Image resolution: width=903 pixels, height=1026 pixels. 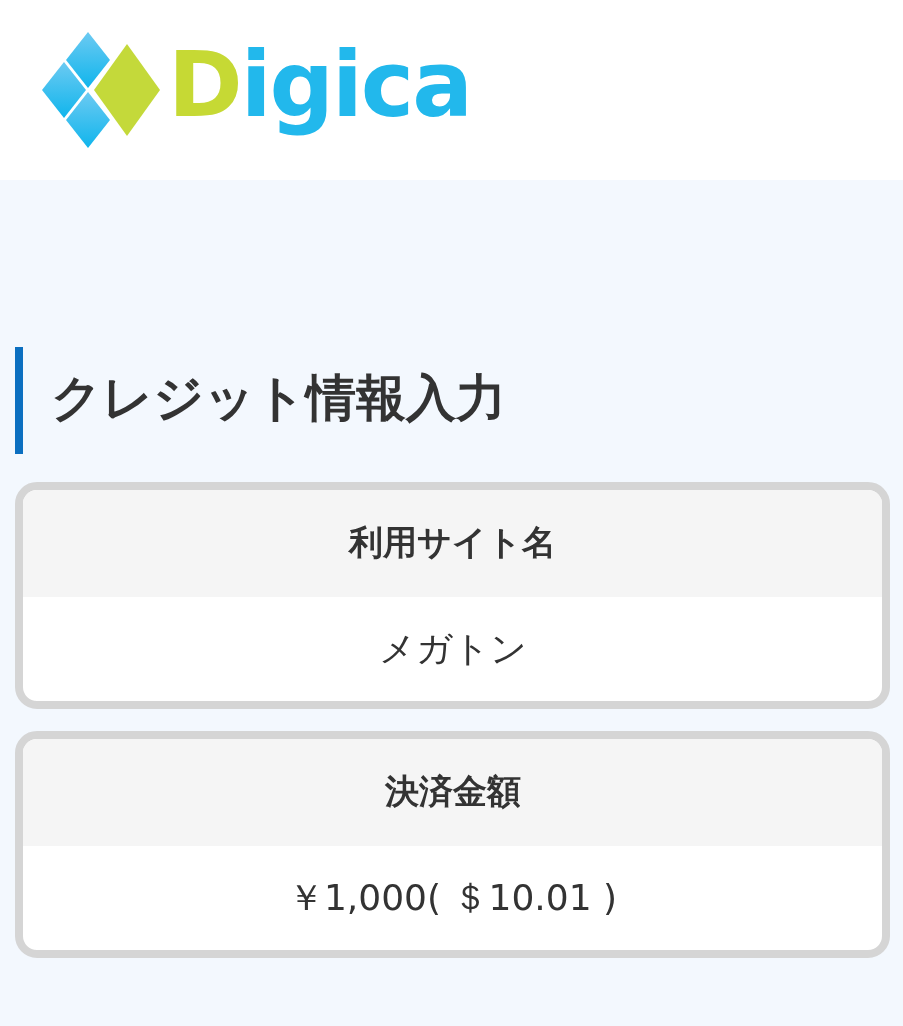 I want to click on card-value: メガトン, so click(x=452, y=649).